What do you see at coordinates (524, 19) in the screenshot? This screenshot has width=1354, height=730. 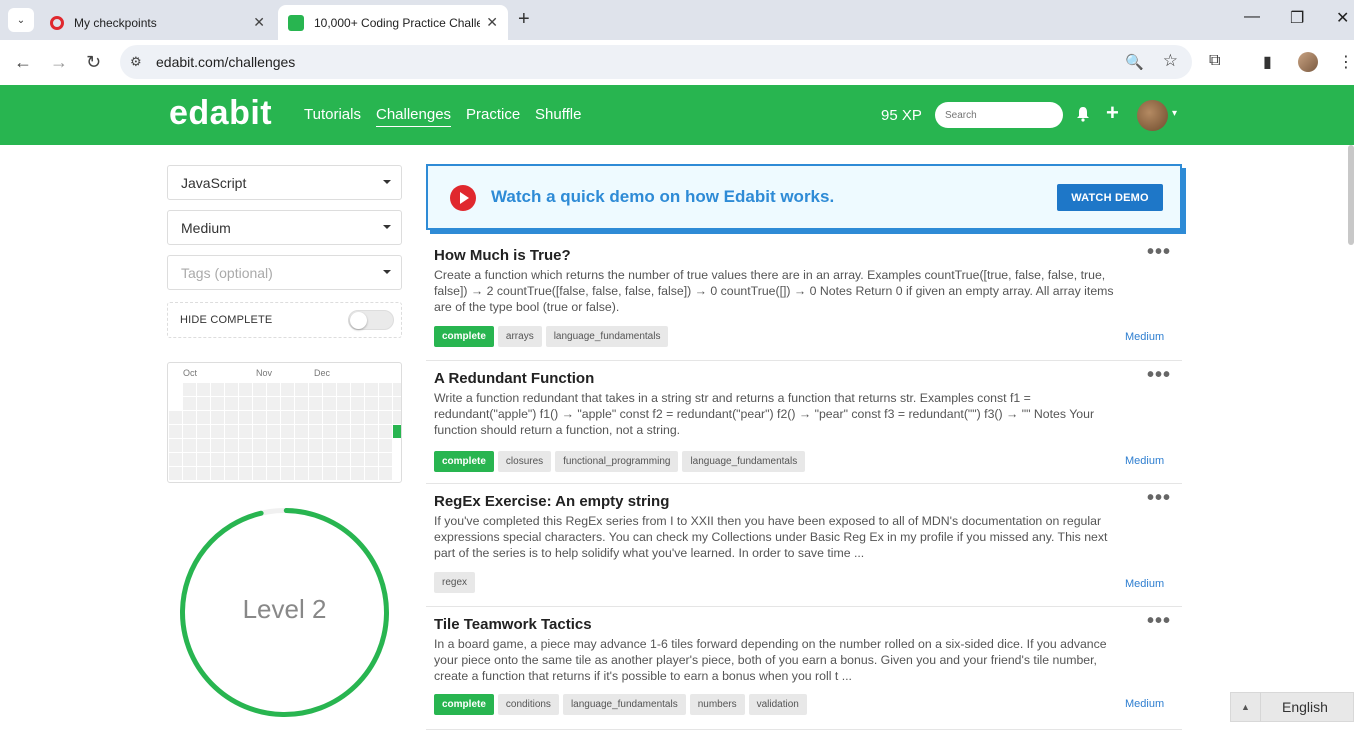 I see `new-tab-button: +` at bounding box center [524, 19].